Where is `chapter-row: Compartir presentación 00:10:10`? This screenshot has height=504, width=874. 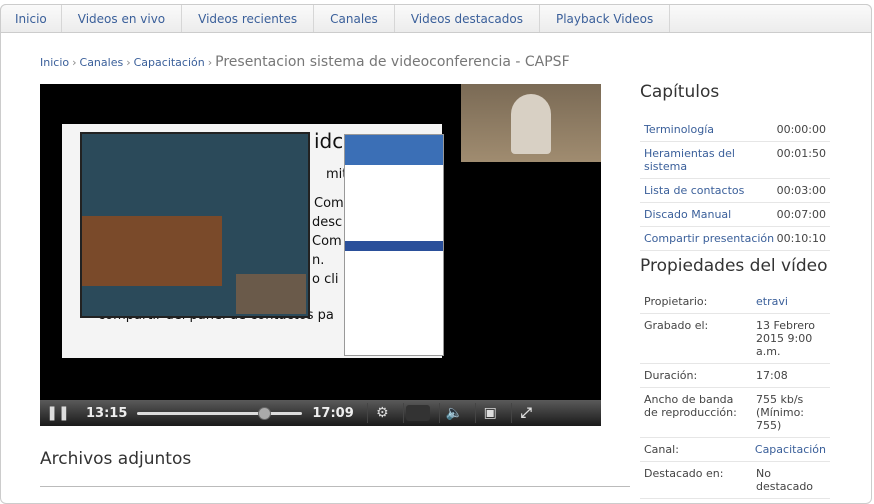 chapter-row: Compartir presentación 00:10:10 is located at coordinates (735, 239).